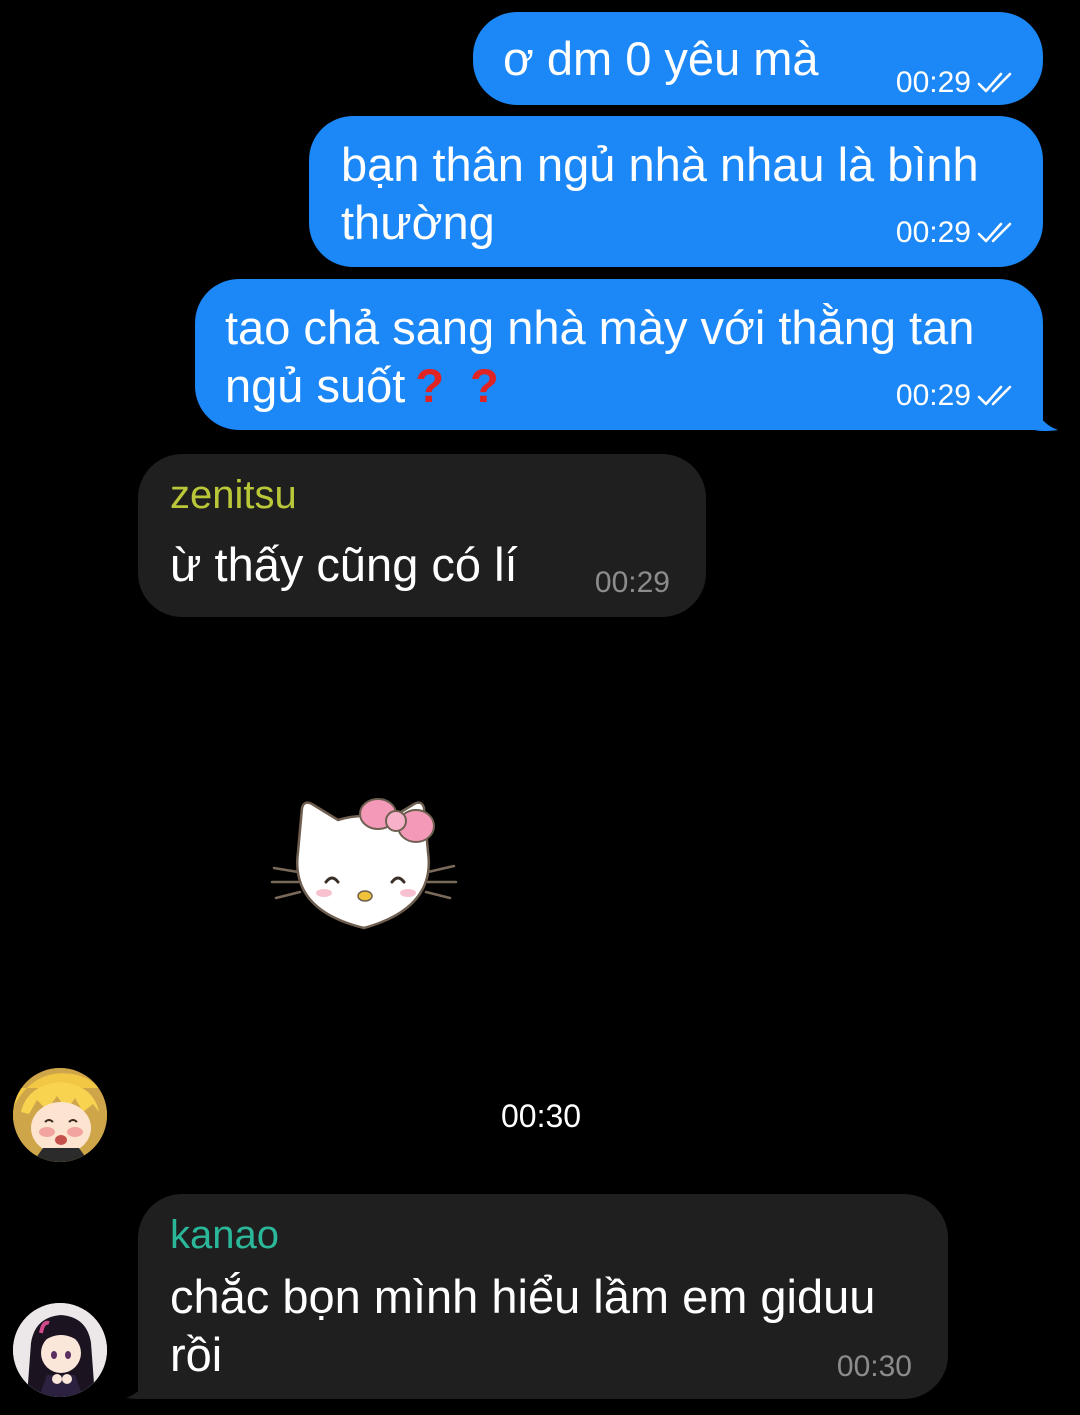  I want to click on message-meta: 00:30, so click(874, 1367).